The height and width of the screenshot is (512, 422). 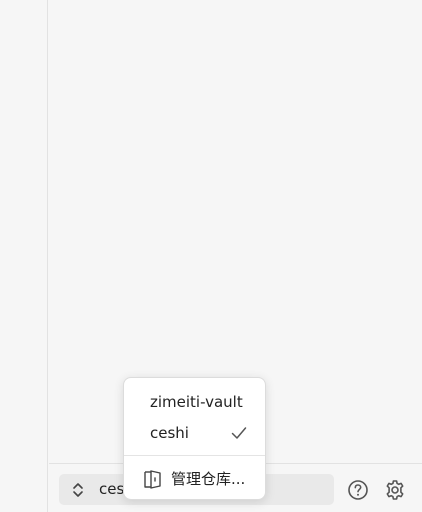 What do you see at coordinates (78, 490) in the screenshot?
I see `chevron-up-down-icon` at bounding box center [78, 490].